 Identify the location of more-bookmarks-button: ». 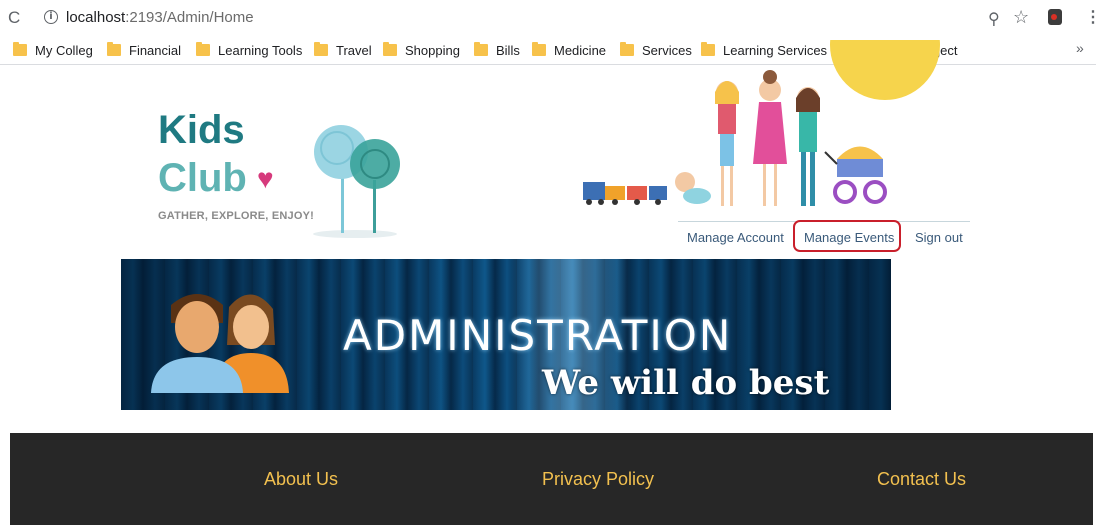
(1080, 48).